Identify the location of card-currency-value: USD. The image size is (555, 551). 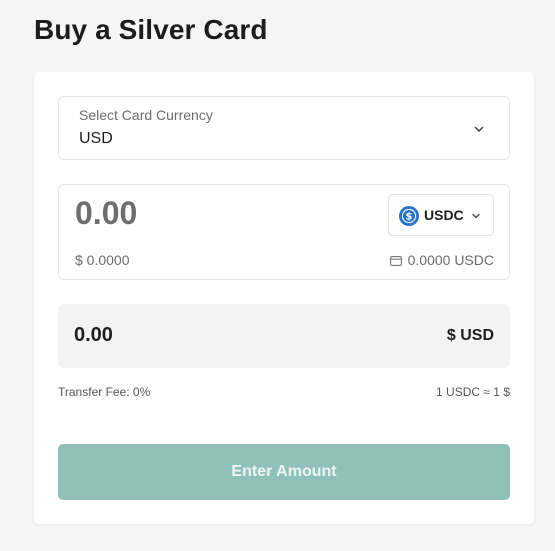
(96, 138).